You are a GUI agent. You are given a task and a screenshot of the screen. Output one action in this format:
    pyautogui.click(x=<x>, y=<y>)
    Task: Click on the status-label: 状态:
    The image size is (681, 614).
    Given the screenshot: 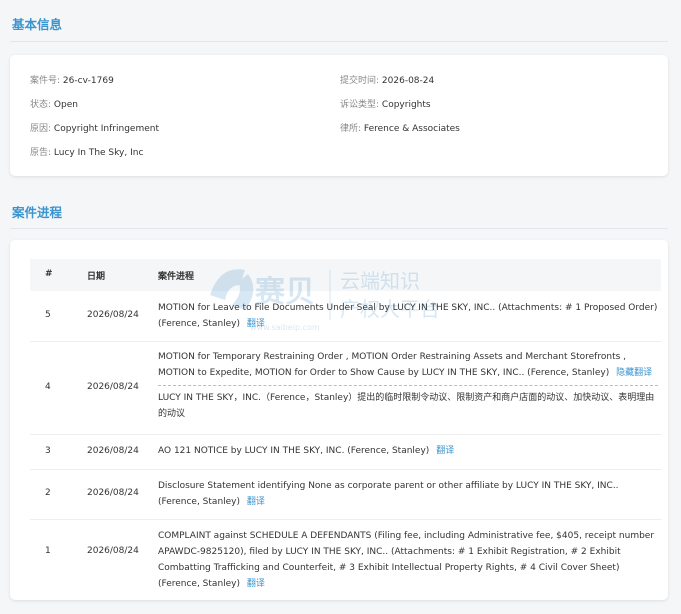 What is the action you would take?
    pyautogui.click(x=41, y=105)
    